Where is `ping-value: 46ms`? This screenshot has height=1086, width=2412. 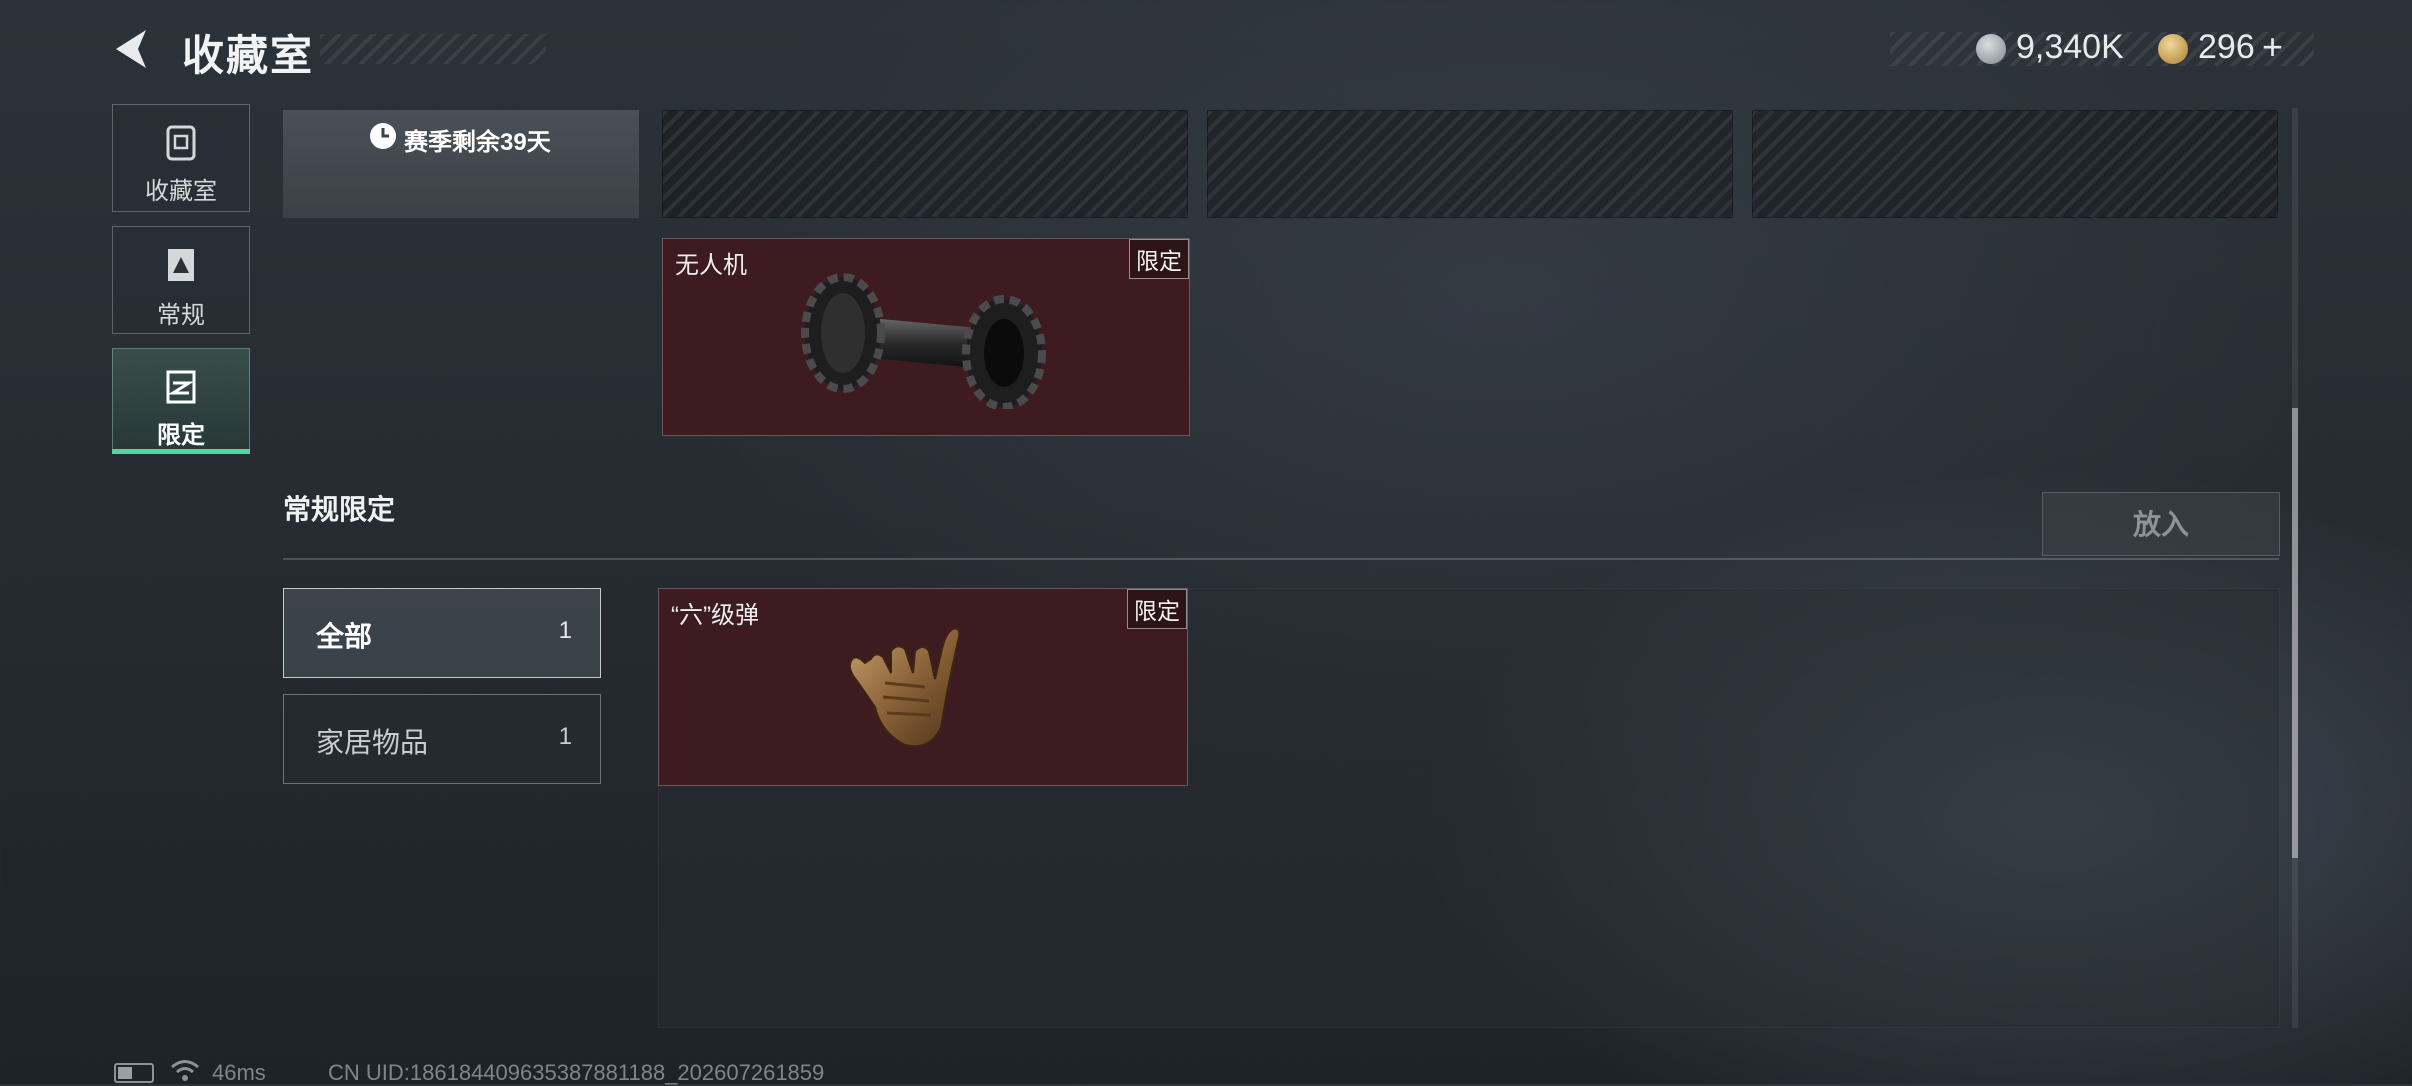
ping-value: 46ms is located at coordinates (239, 1072).